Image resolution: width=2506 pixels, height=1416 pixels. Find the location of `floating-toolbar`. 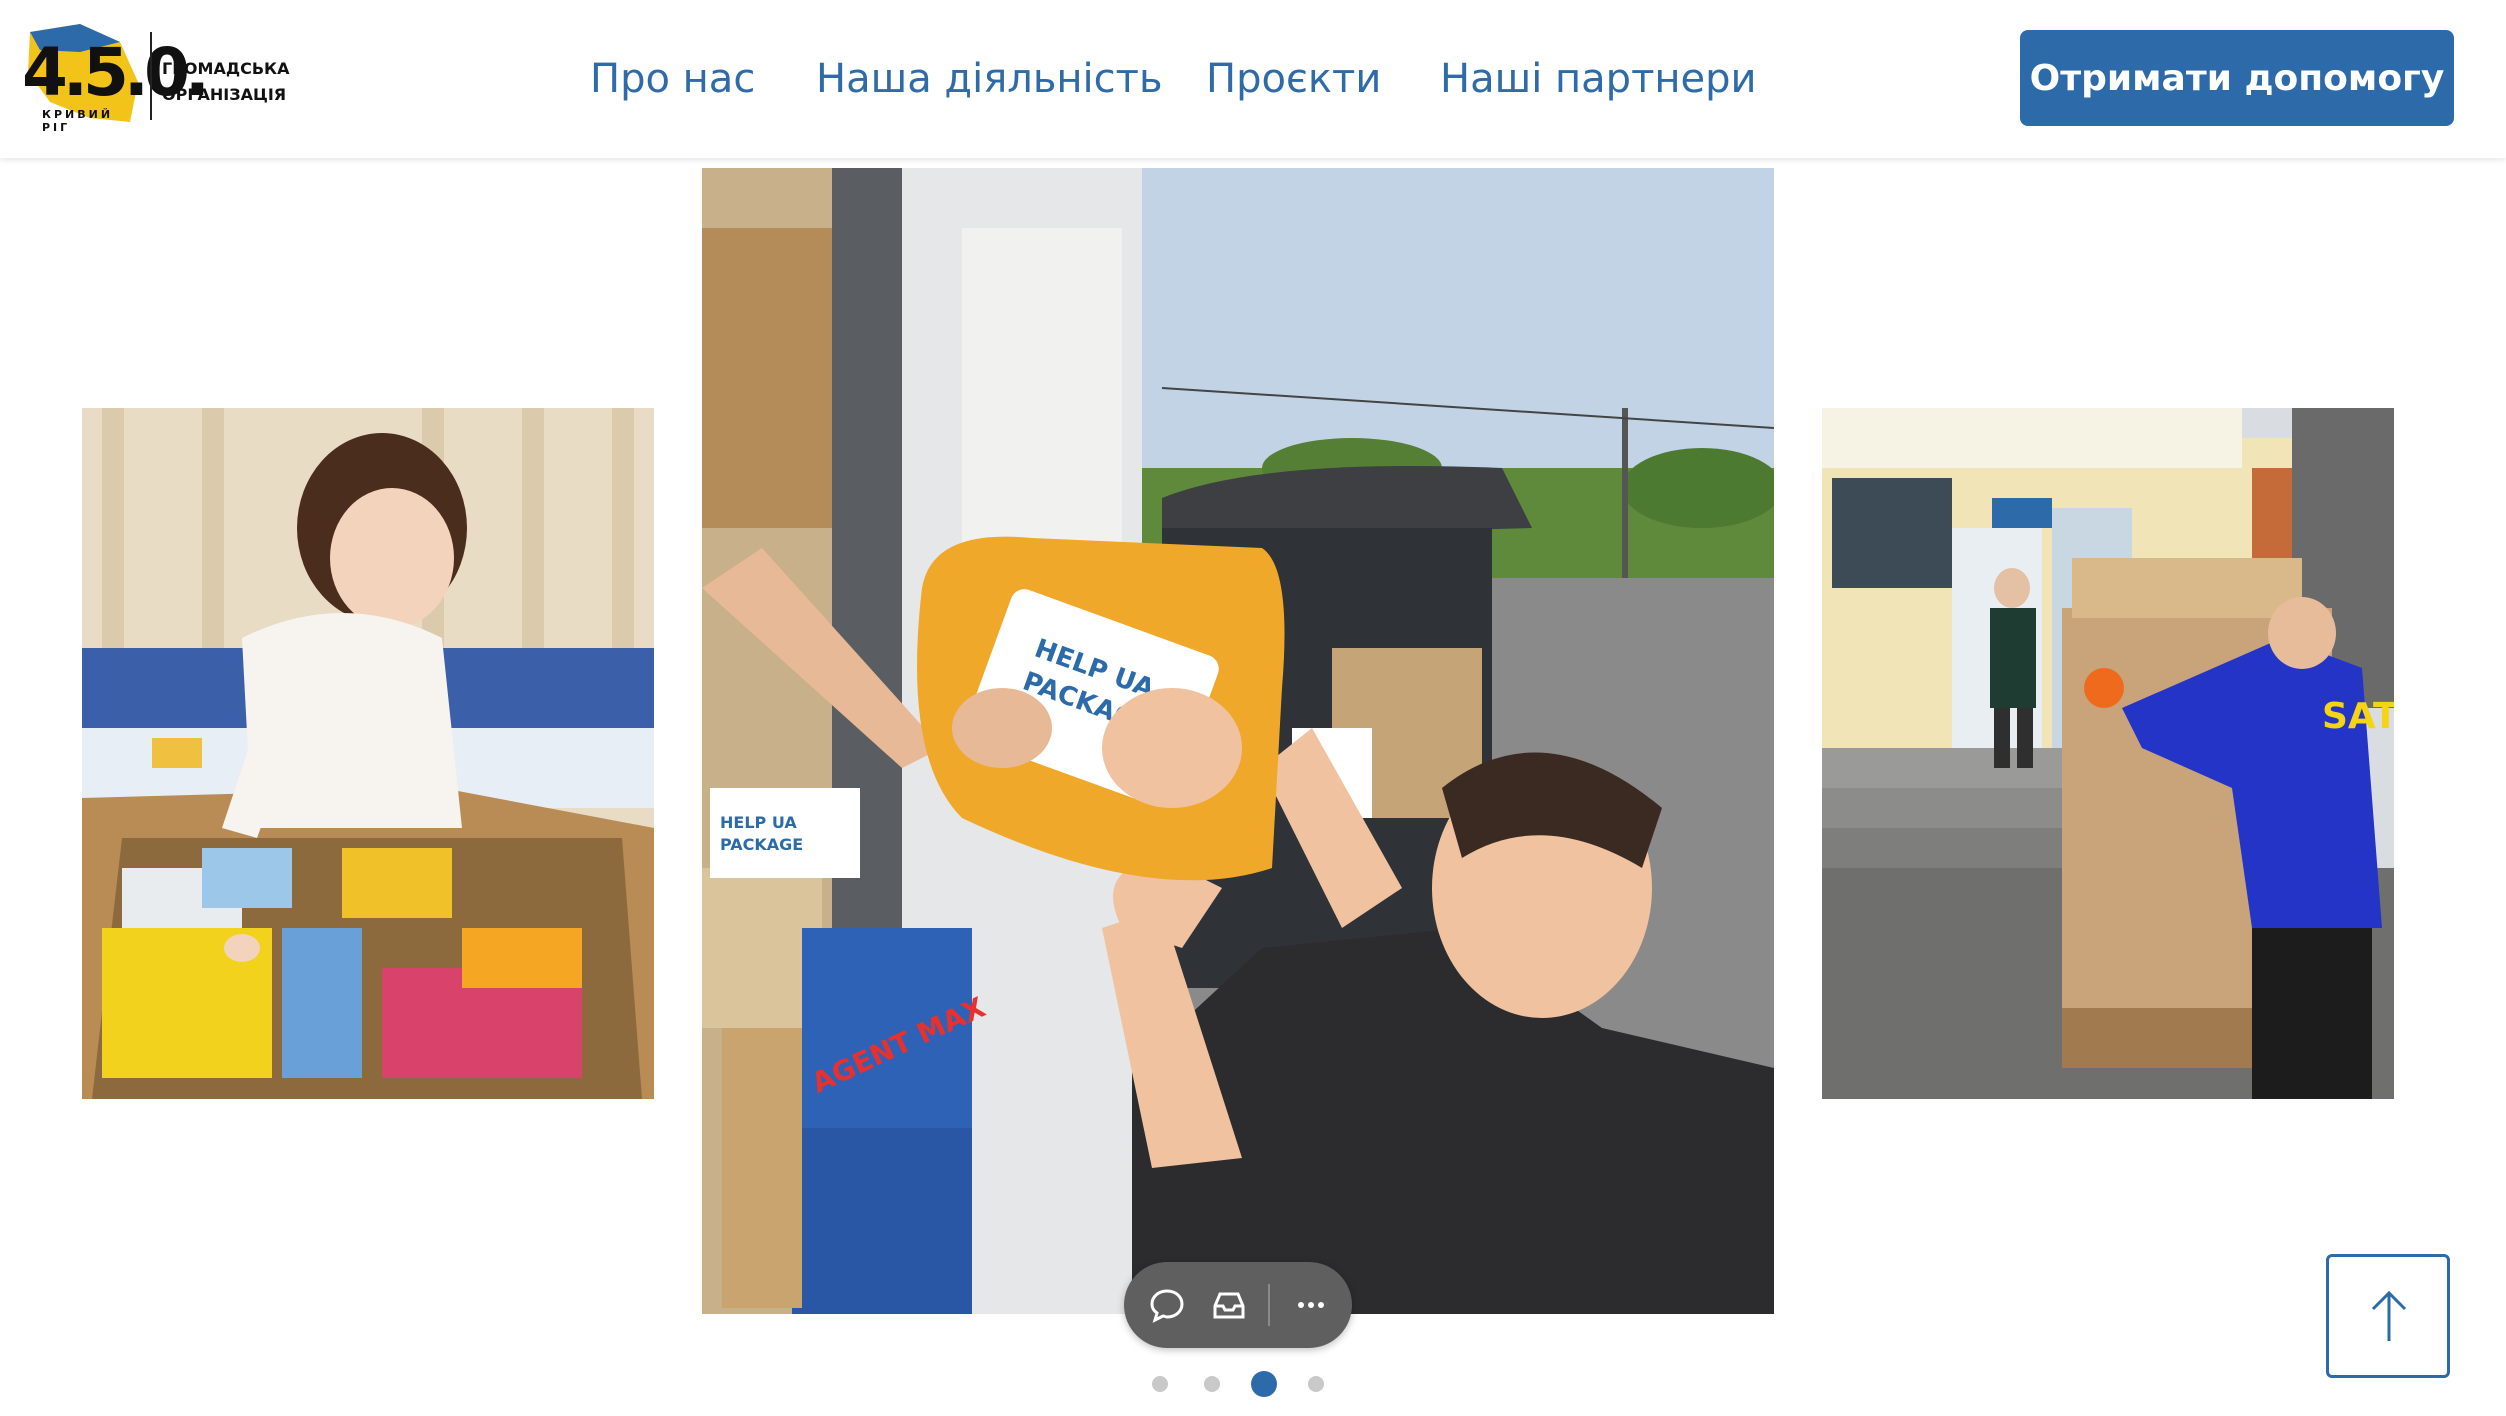

floating-toolbar is located at coordinates (1238, 1305).